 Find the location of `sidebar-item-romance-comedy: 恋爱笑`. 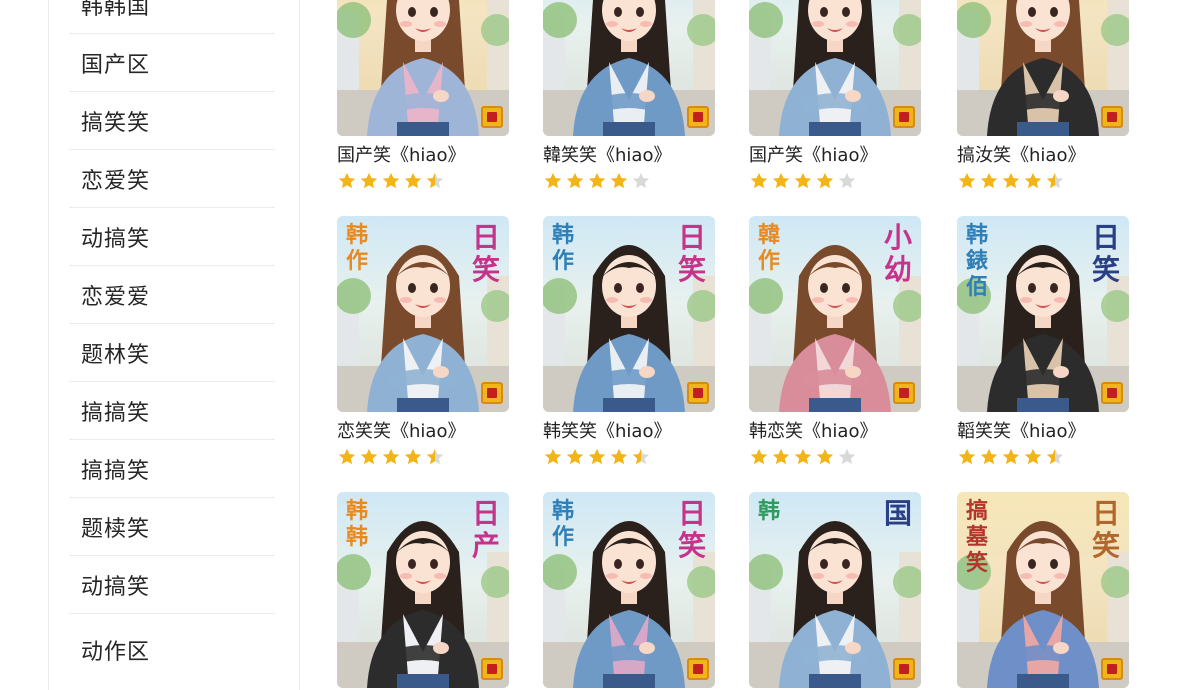

sidebar-item-romance-comedy: 恋爱笑 is located at coordinates (172, 179).